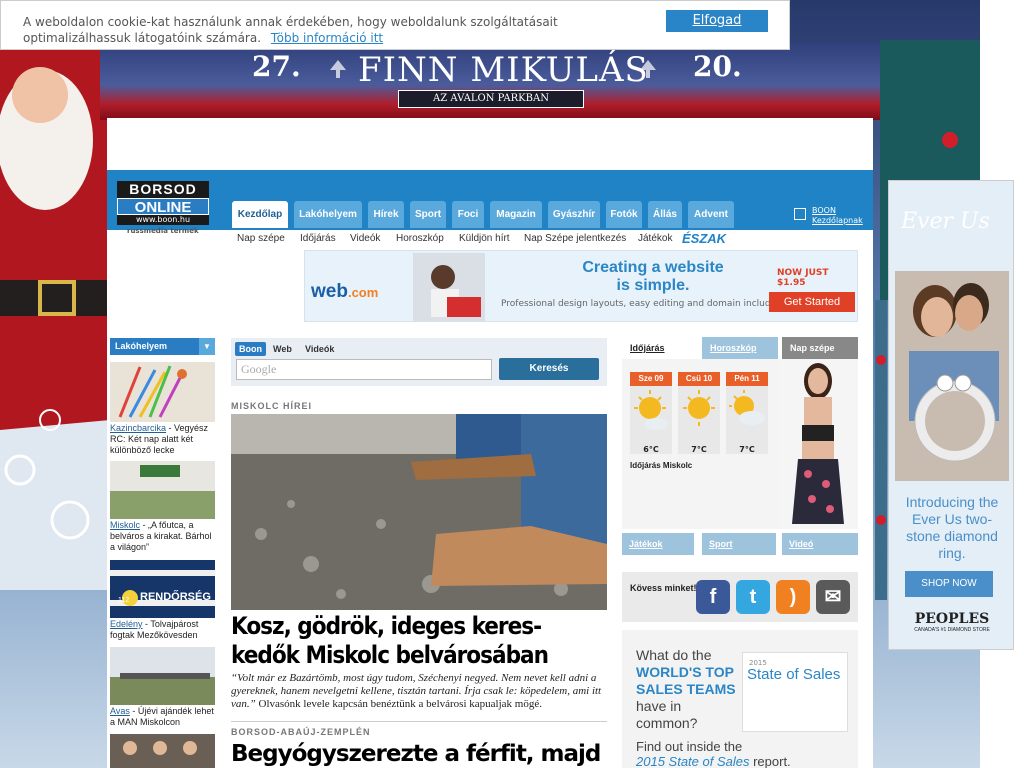 The image size is (1024, 768). I want to click on shop-now-button: SHOP NOW, so click(949, 584).